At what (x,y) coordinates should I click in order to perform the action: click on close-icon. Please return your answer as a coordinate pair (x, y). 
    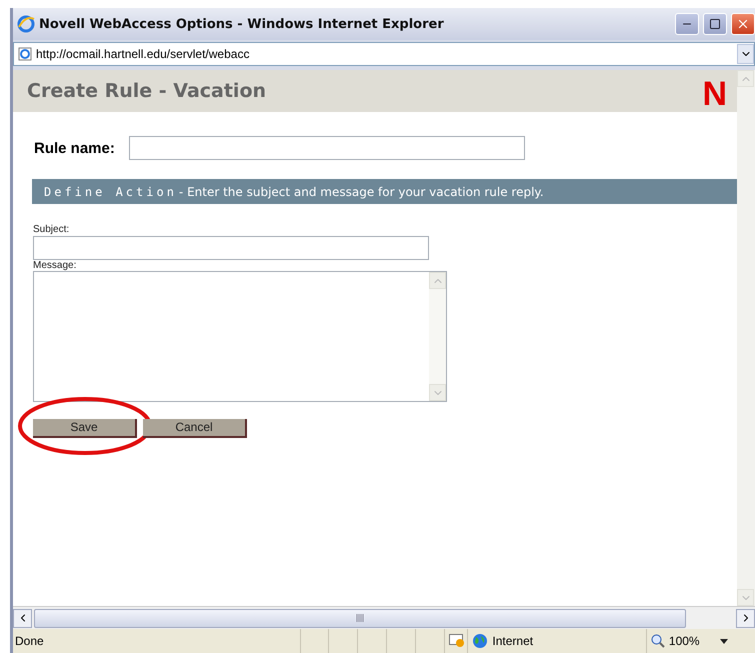
    Looking at the image, I should click on (743, 24).